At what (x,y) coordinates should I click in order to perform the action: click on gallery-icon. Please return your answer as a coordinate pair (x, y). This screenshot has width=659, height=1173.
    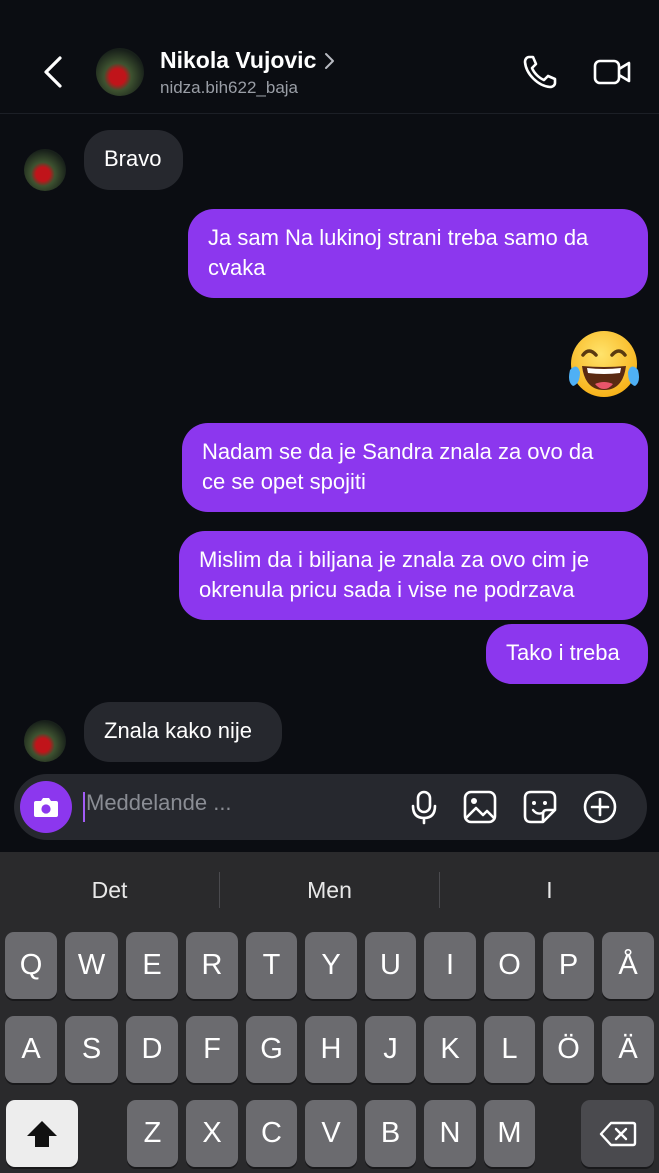
    Looking at the image, I should click on (480, 807).